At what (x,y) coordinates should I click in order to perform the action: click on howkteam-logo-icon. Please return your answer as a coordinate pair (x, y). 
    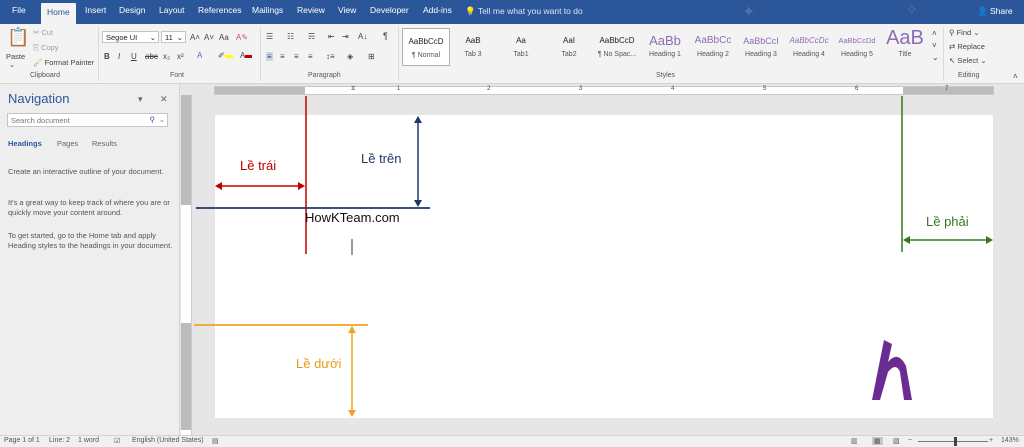
    Looking at the image, I should click on (892, 370).